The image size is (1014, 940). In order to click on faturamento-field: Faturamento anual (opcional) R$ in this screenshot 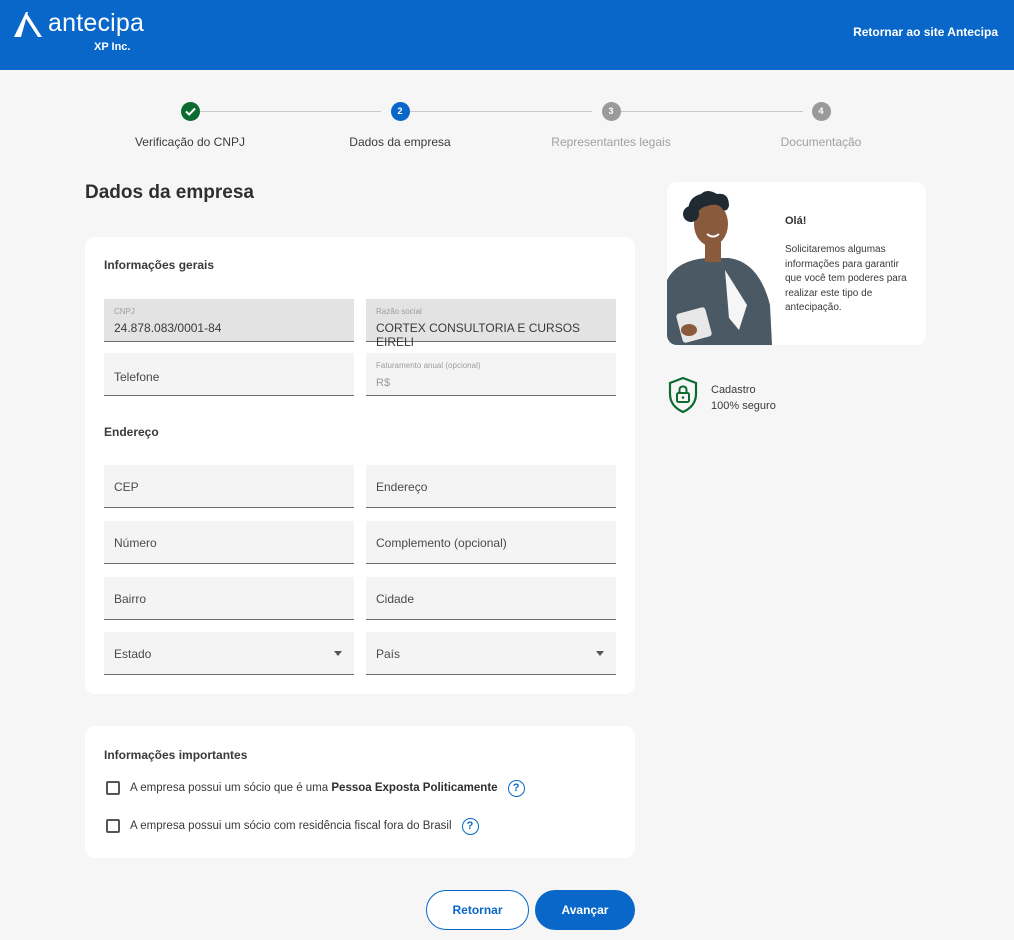, I will do `click(491, 374)`.